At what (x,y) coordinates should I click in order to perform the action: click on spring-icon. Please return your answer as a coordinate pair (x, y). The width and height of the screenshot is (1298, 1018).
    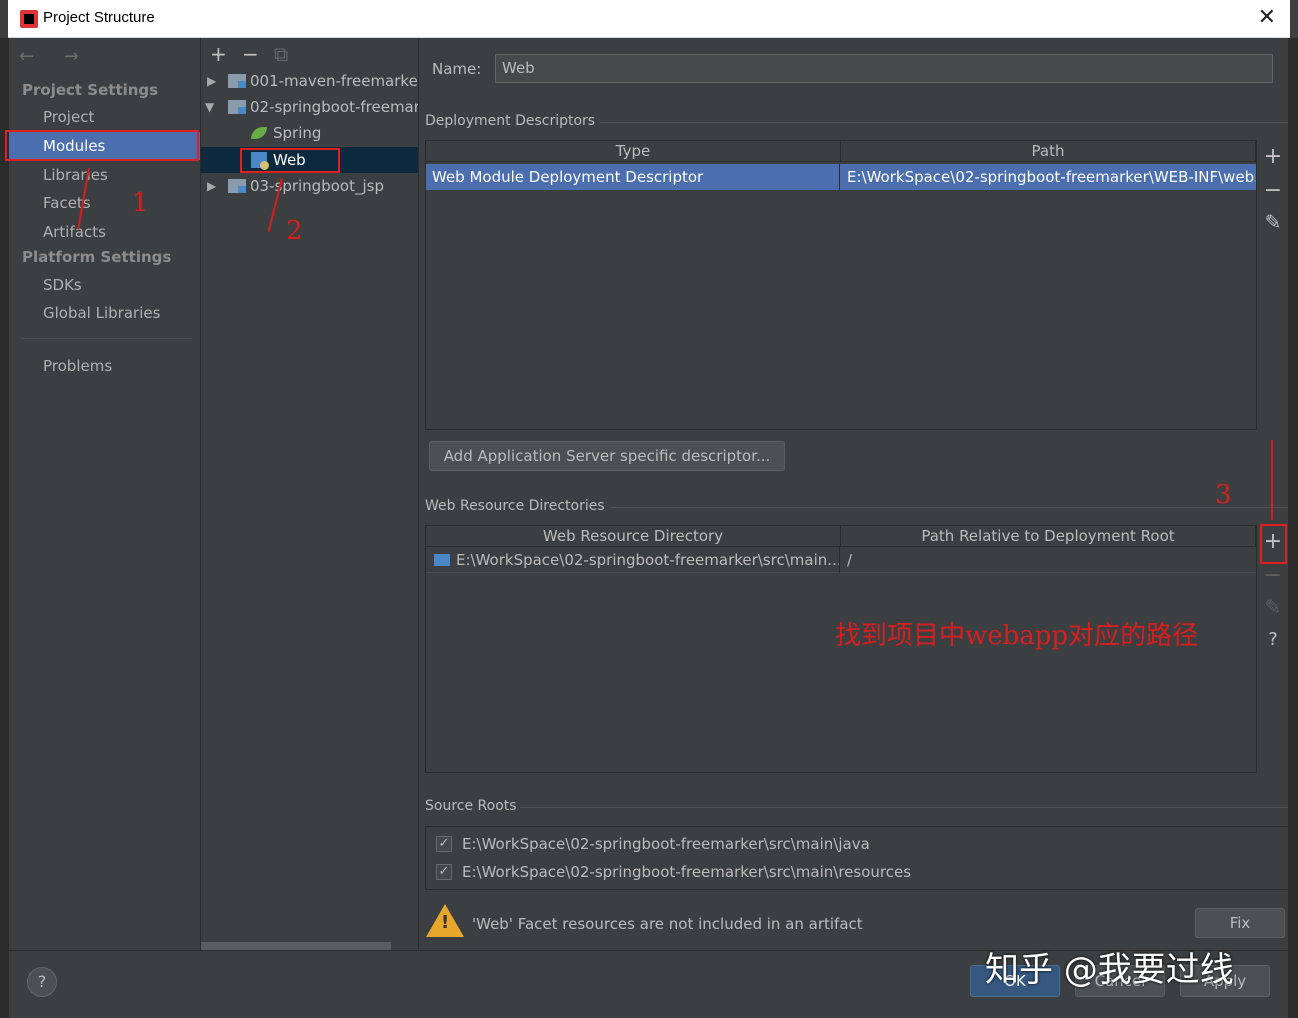
    Looking at the image, I should click on (259, 133).